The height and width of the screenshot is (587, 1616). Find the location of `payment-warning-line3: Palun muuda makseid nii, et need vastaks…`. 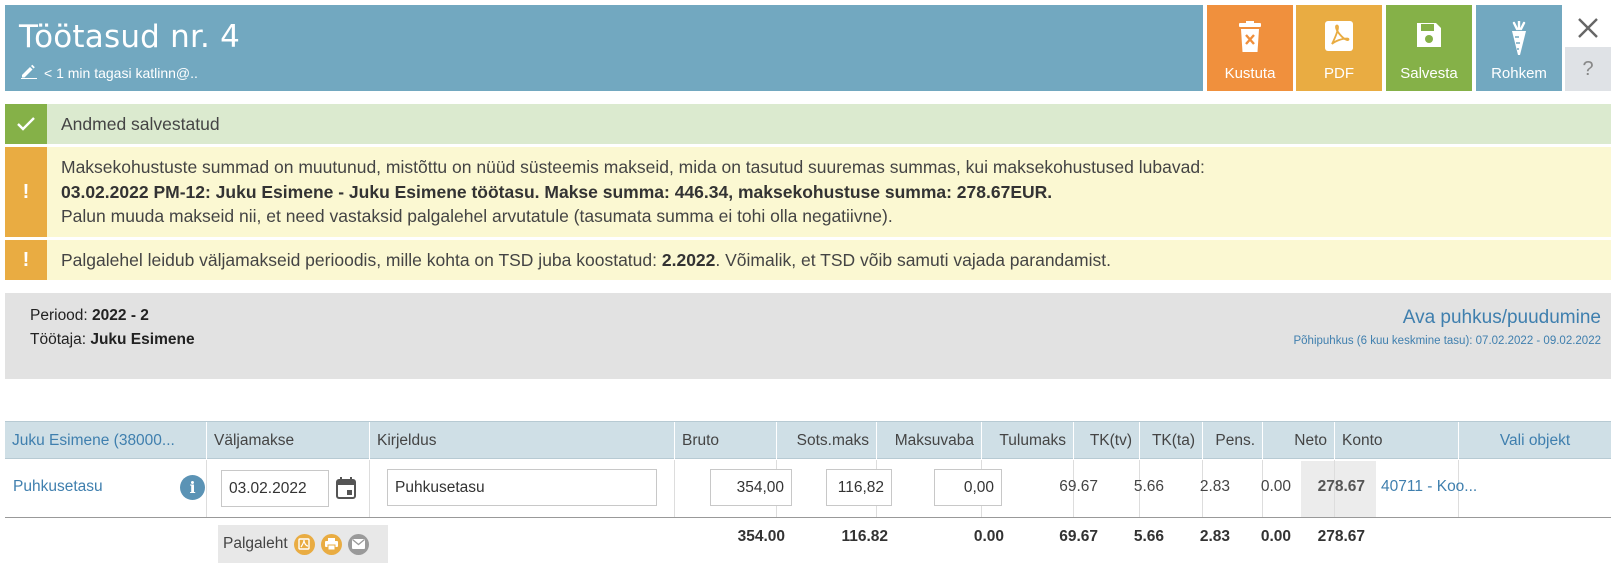

payment-warning-line3: Palun muuda makseid nii, et need vastaks… is located at coordinates (477, 216).